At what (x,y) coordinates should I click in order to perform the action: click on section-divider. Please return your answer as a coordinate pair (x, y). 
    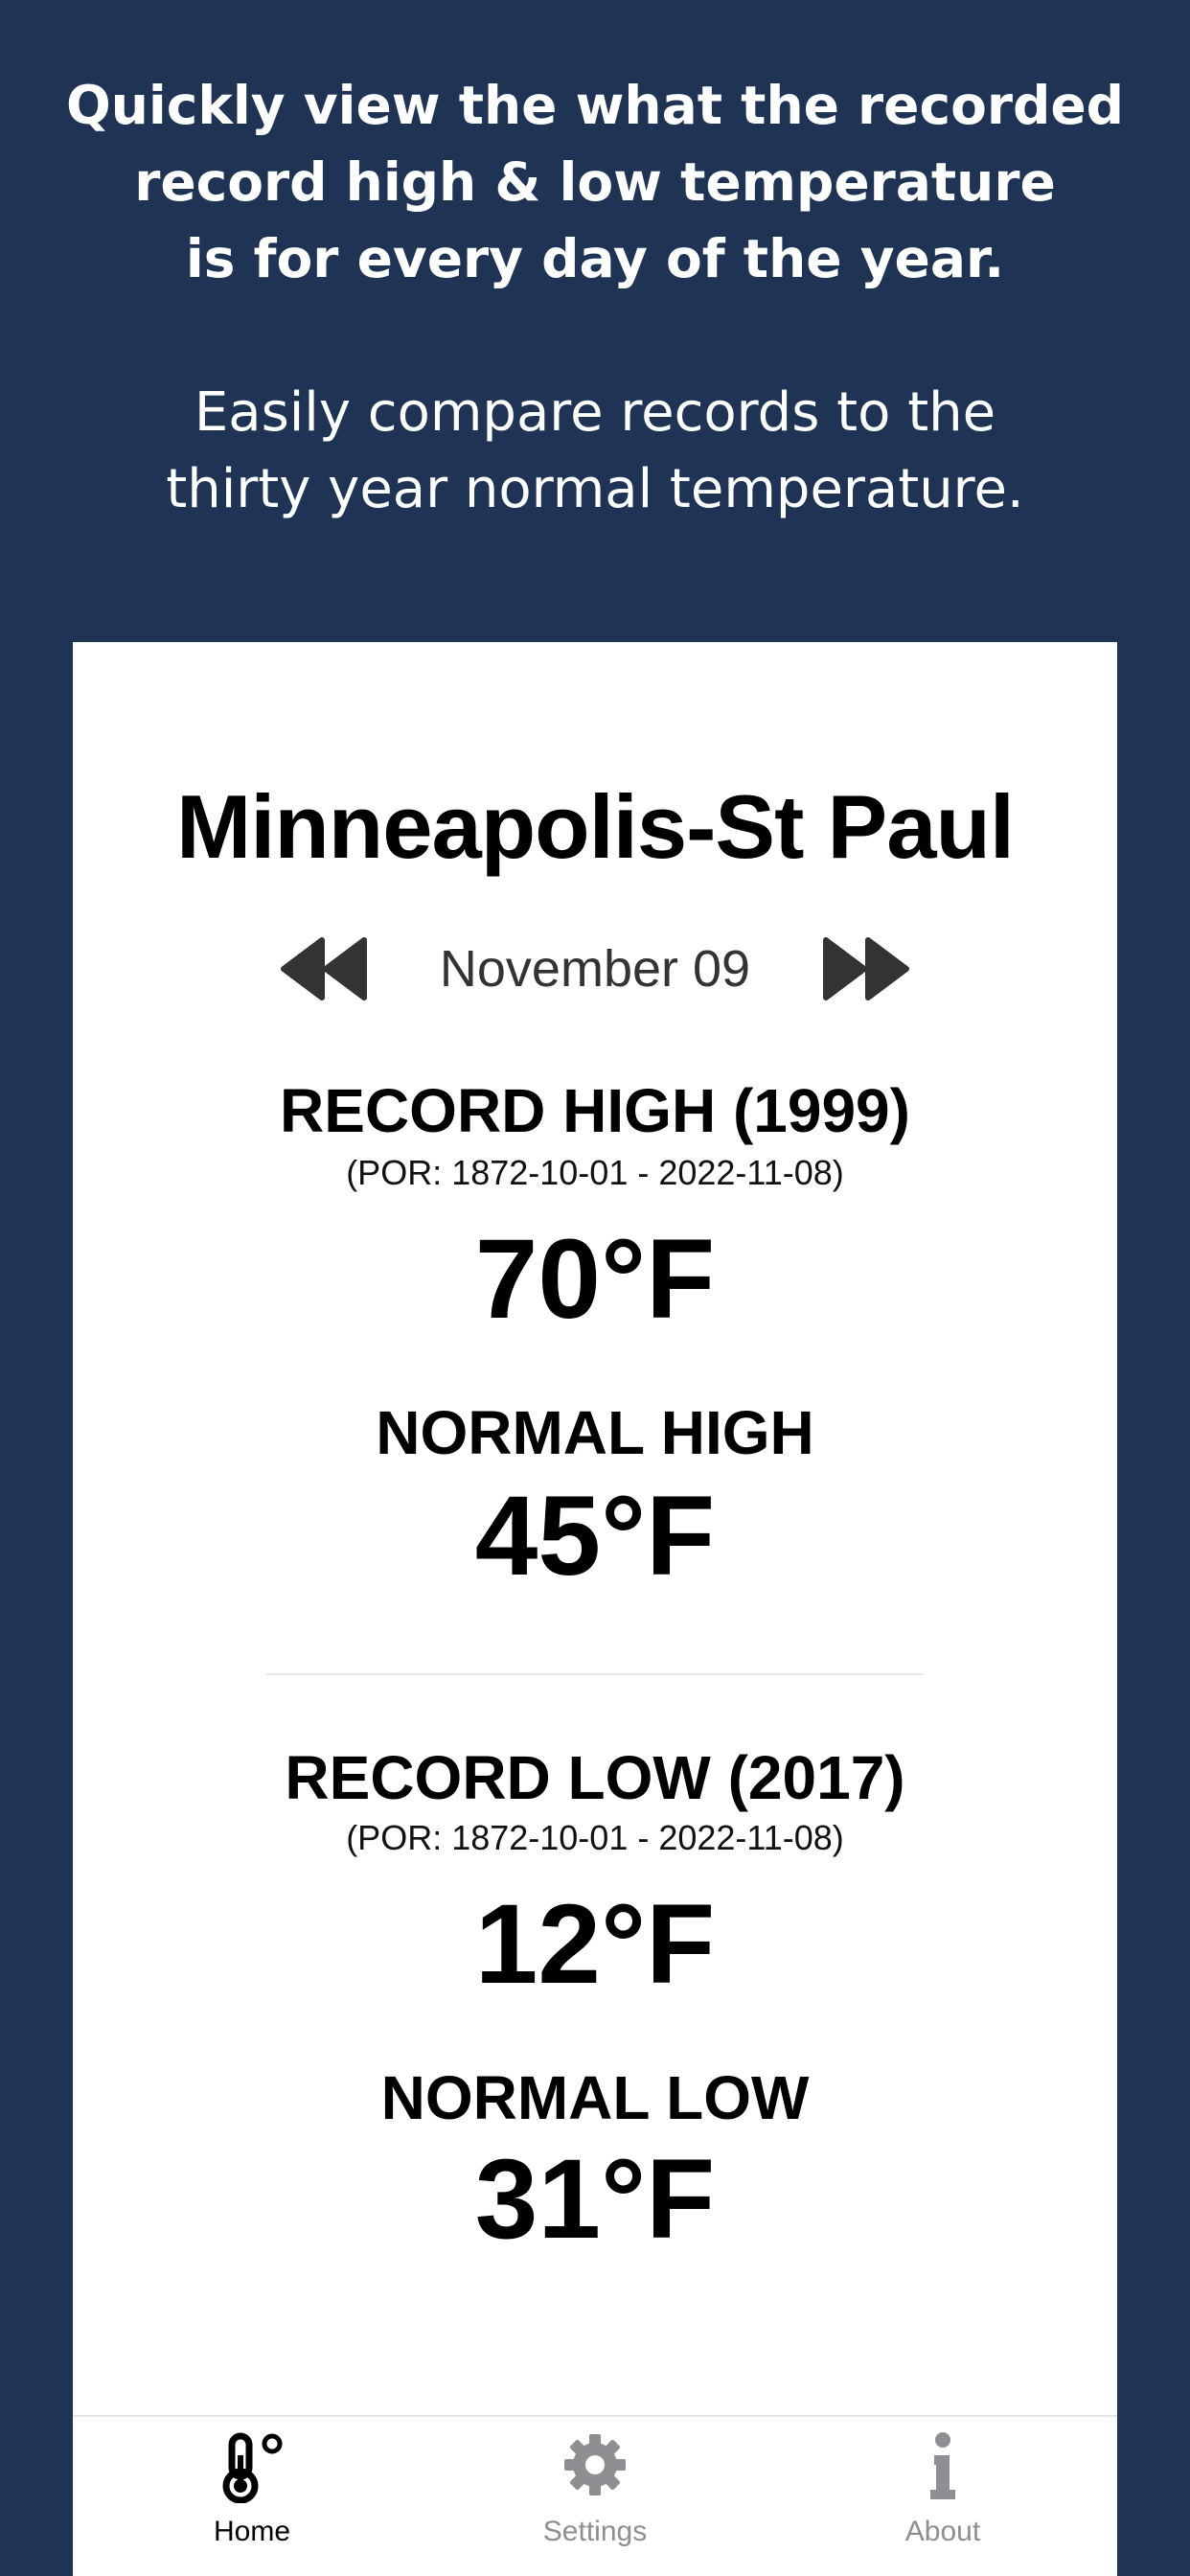
    Looking at the image, I should click on (595, 1674).